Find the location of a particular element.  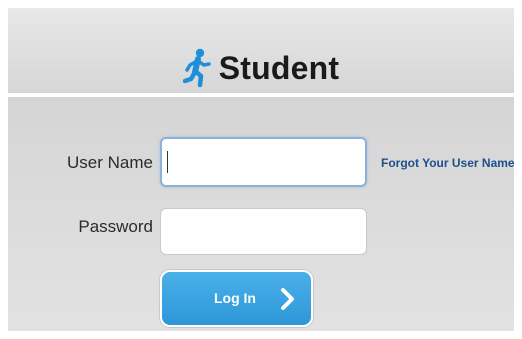

forgot-username-link: Forgot Your User Name? is located at coordinates (447, 163).